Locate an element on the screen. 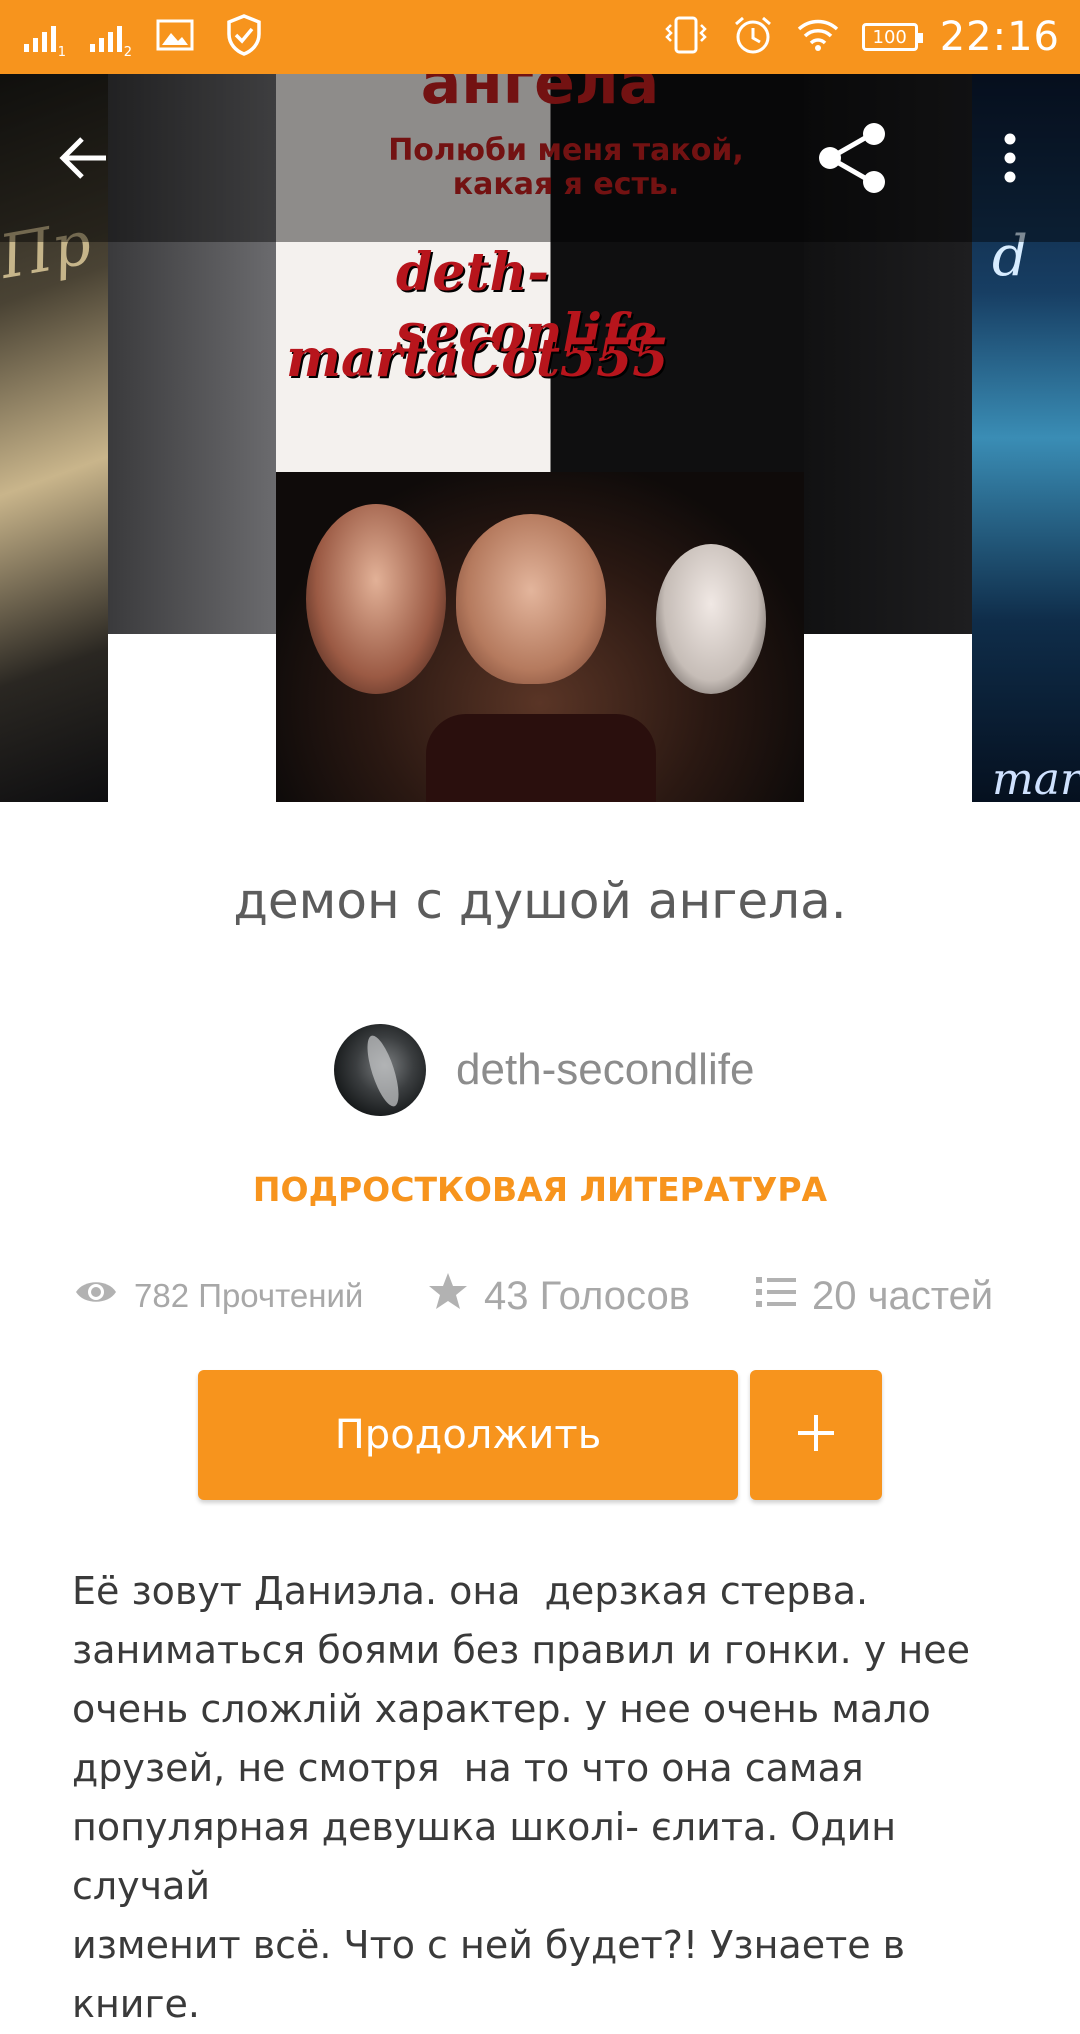 The image size is (1080, 2034). cover-figure-girl is located at coordinates (531, 599).